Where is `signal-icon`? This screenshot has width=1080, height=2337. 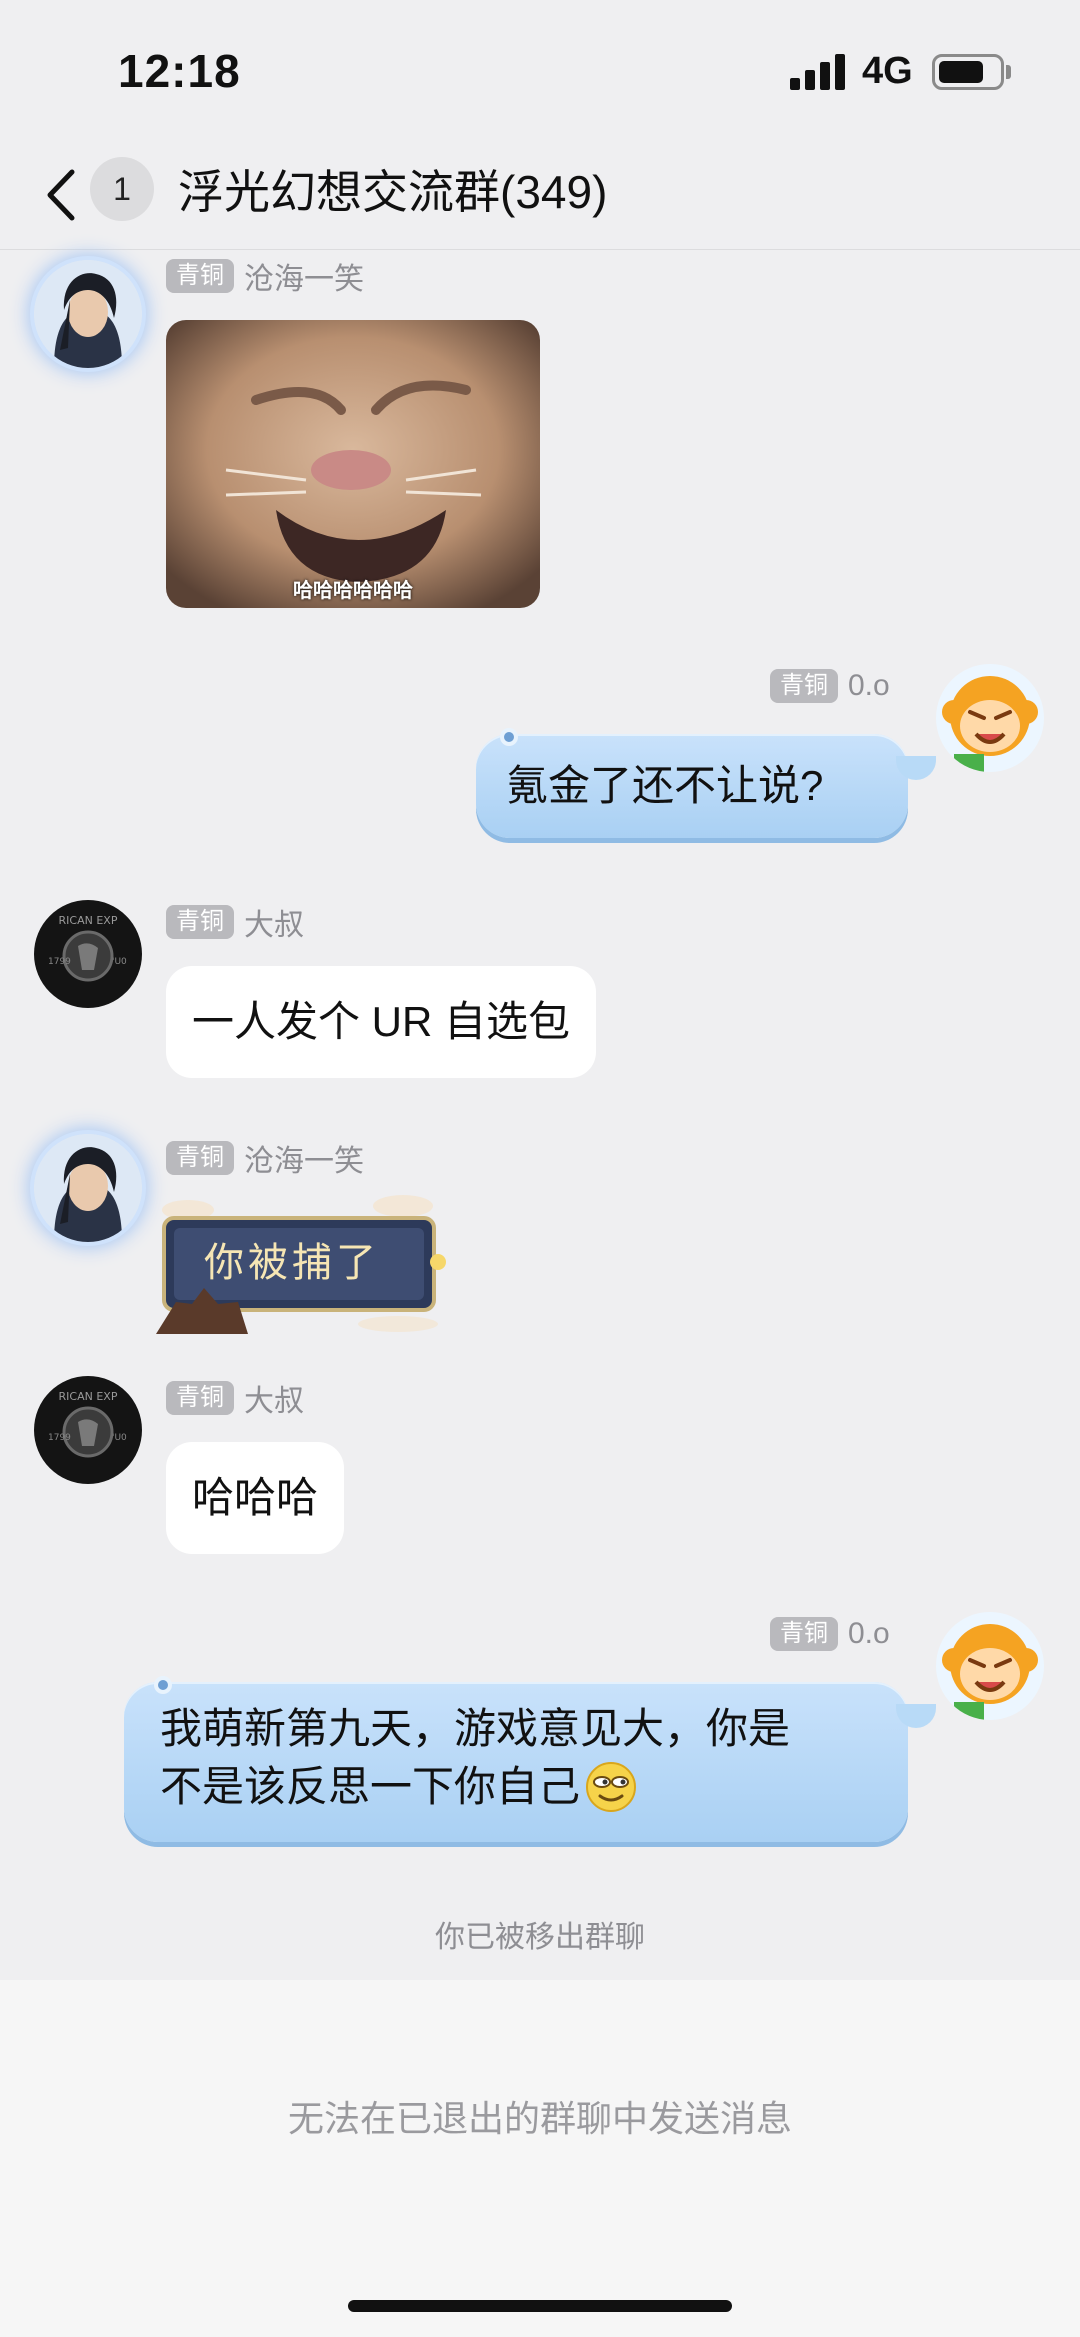
signal-icon is located at coordinates (818, 72).